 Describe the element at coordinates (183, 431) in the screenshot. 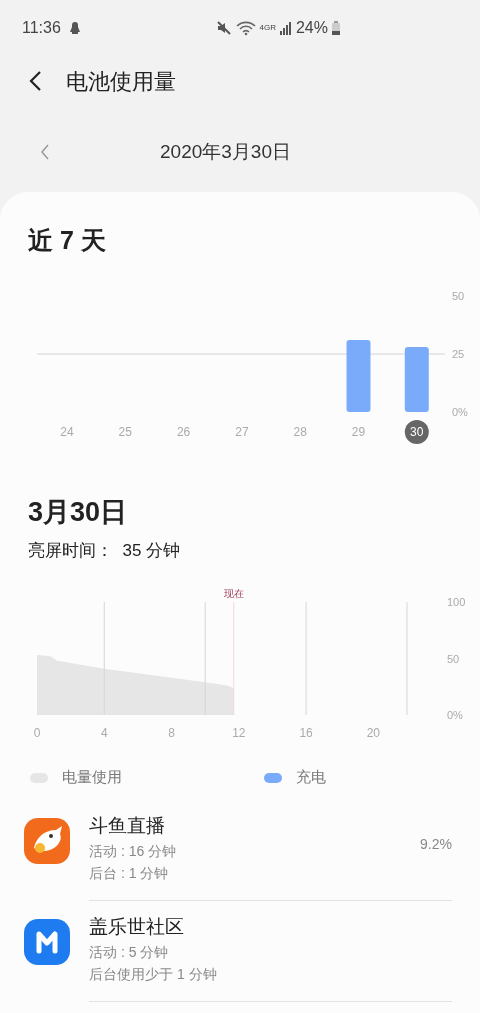

I see `day-label: 26` at that location.